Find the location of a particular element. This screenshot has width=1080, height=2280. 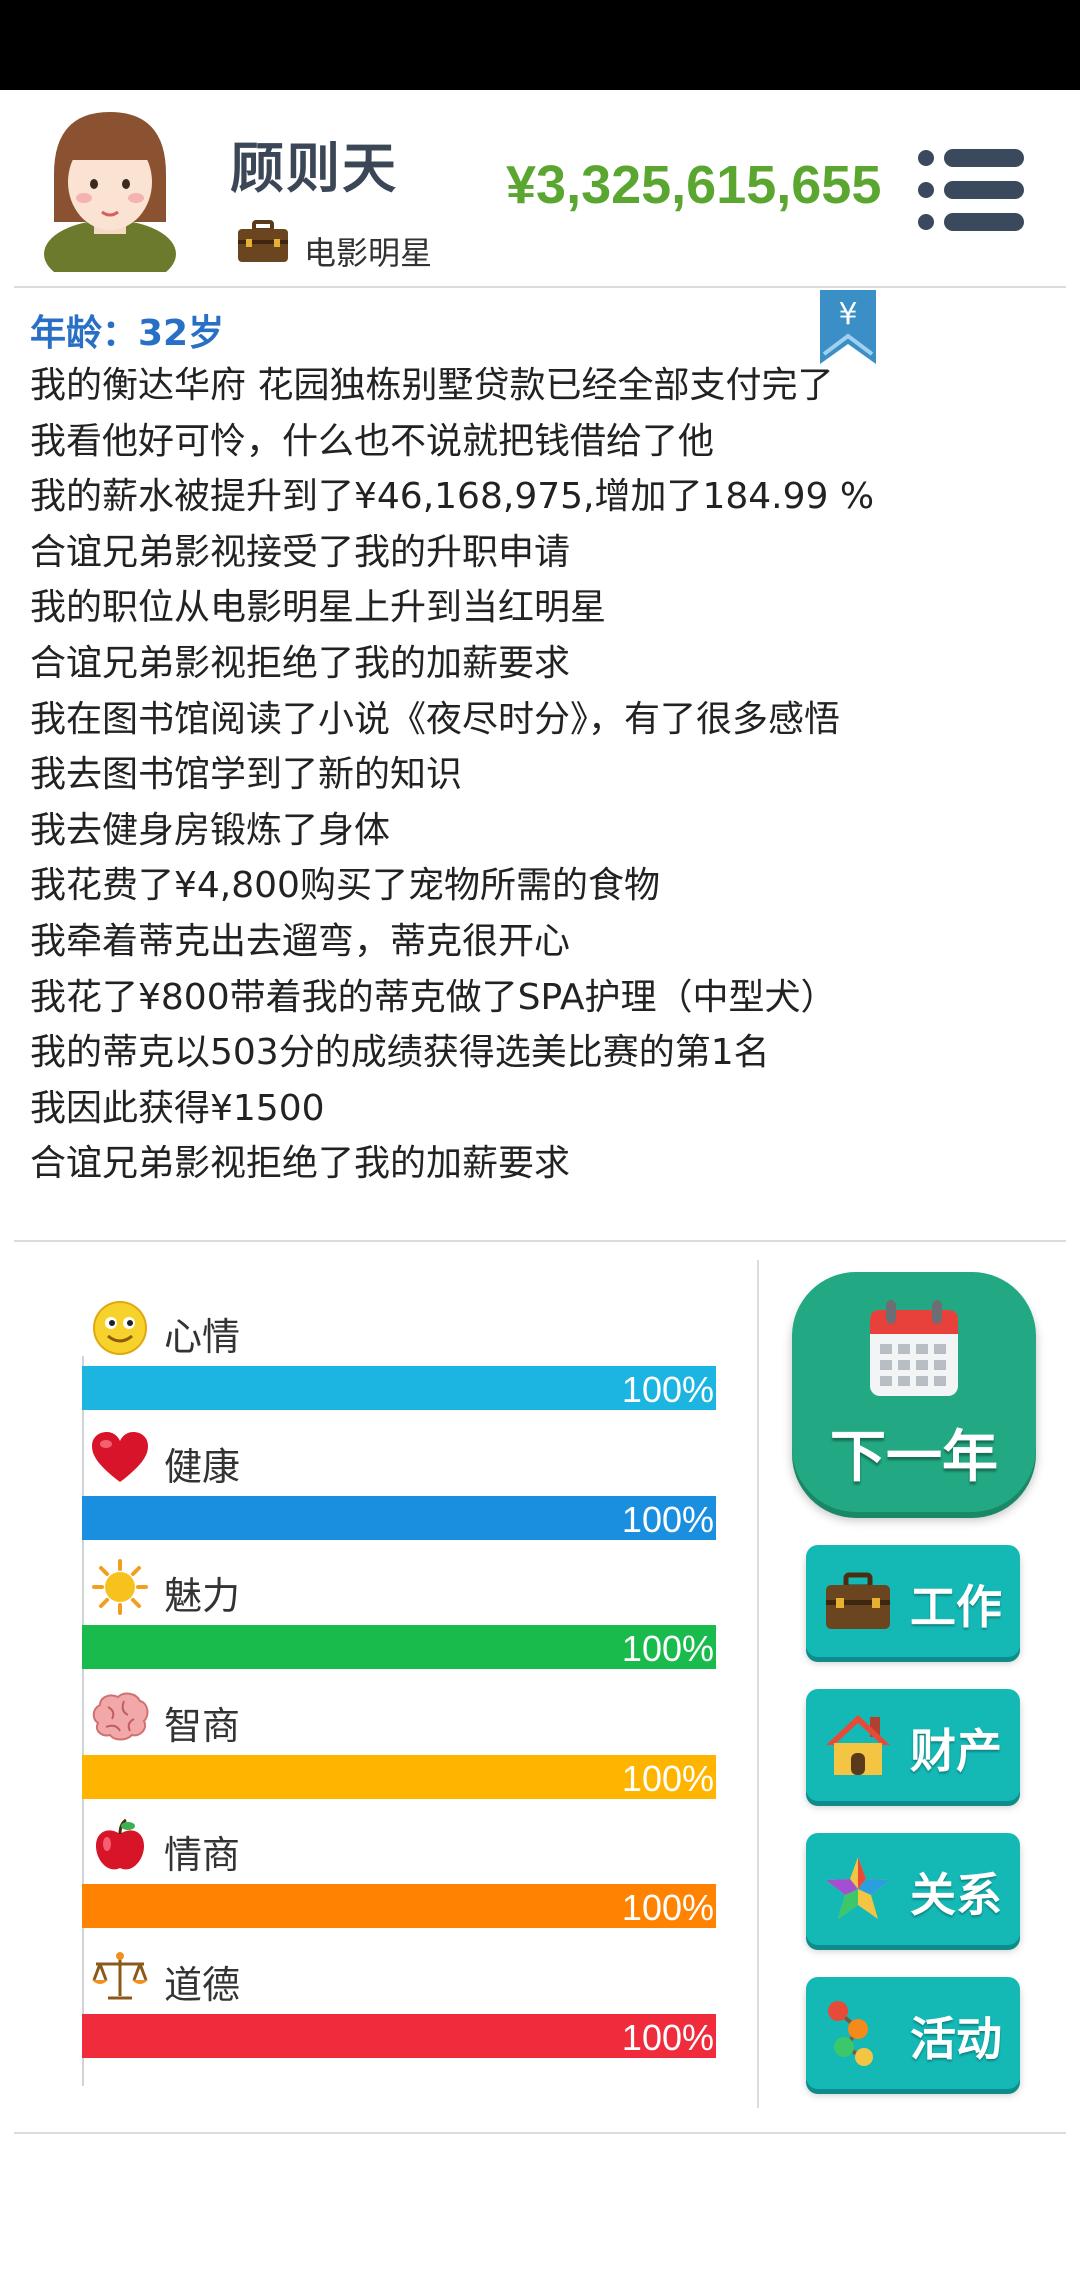

log-entry: 我牵着蒂克出去遛弯，蒂克很开心 is located at coordinates (300, 941).